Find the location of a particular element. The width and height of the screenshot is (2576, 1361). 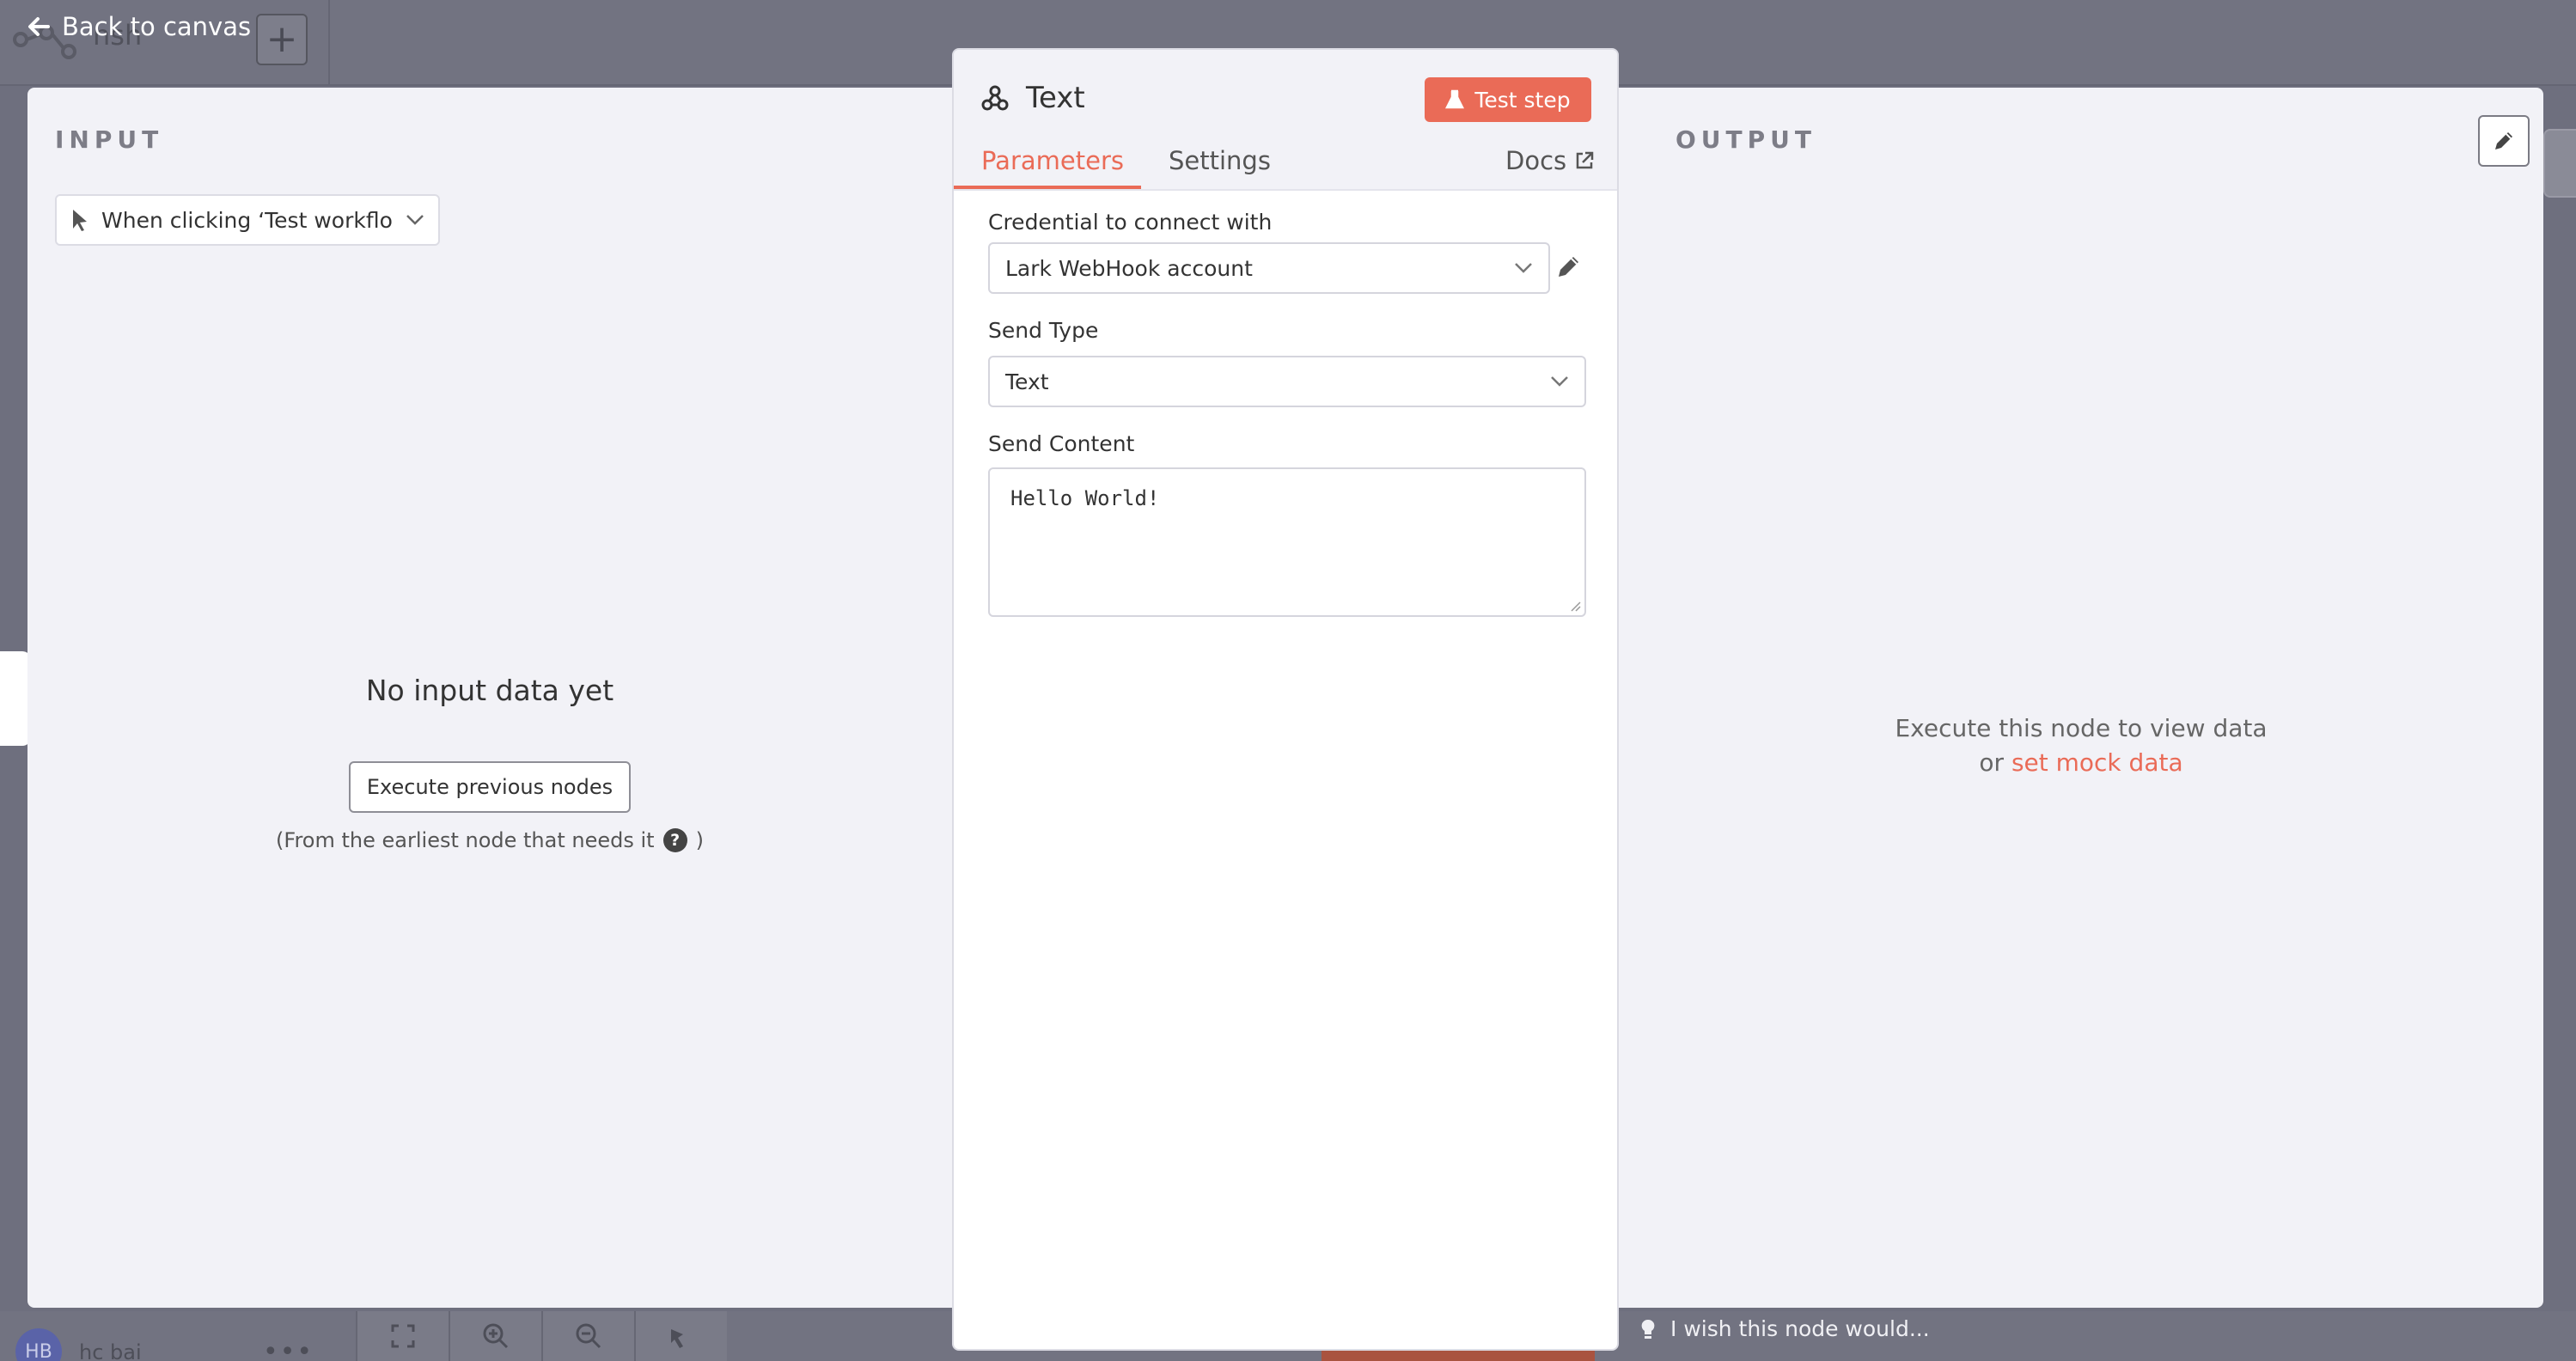

pencil-icon is located at coordinates (2503, 141).